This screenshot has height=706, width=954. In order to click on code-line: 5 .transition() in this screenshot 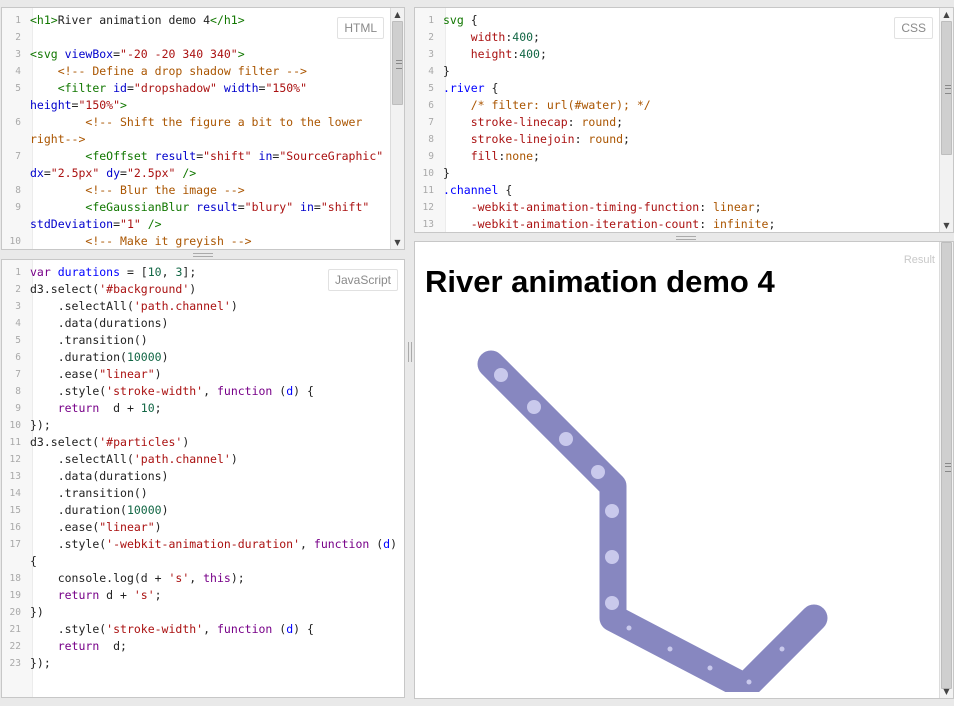, I will do `click(203, 340)`.